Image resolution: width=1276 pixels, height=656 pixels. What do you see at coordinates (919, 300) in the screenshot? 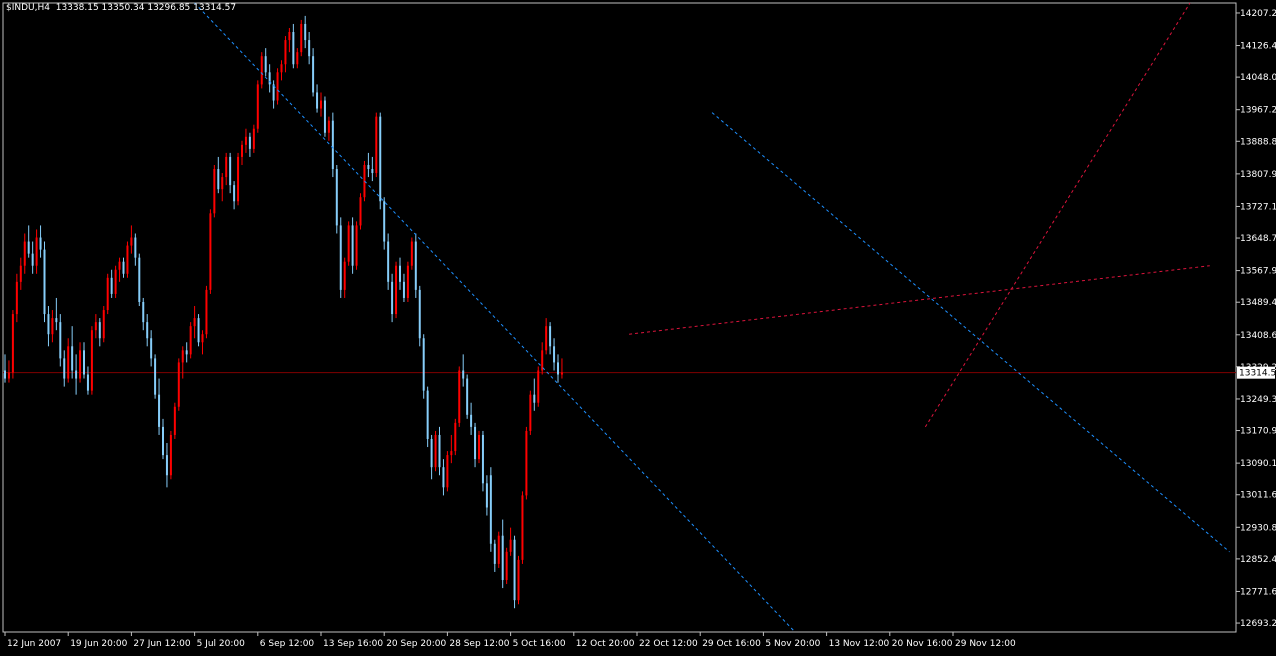
I see `trend-line` at bounding box center [919, 300].